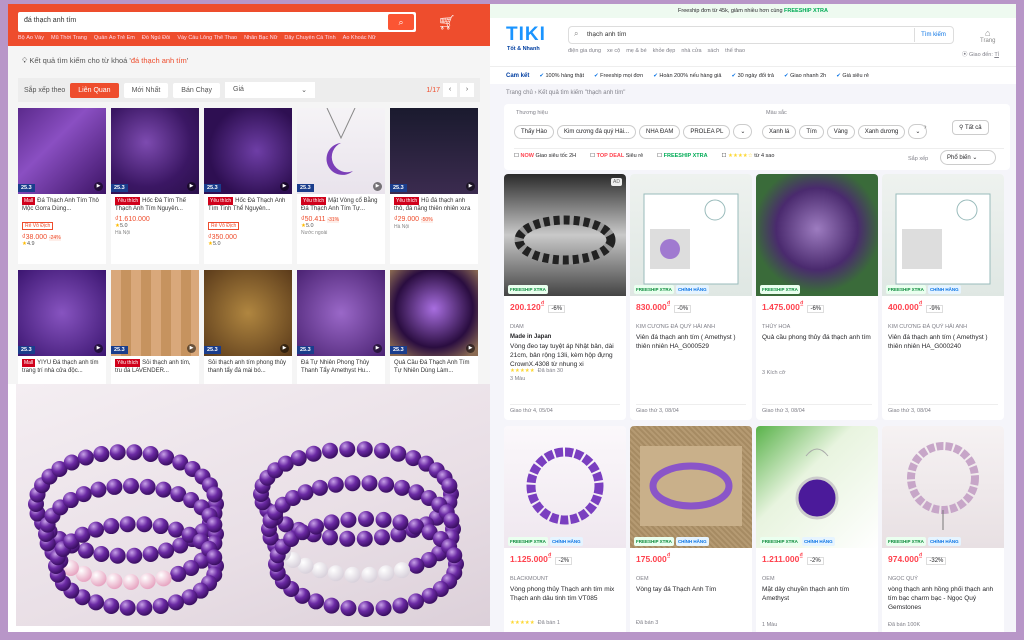  Describe the element at coordinates (197, 90) in the screenshot. I see `sort-bestseller: Bán Chạy` at that location.